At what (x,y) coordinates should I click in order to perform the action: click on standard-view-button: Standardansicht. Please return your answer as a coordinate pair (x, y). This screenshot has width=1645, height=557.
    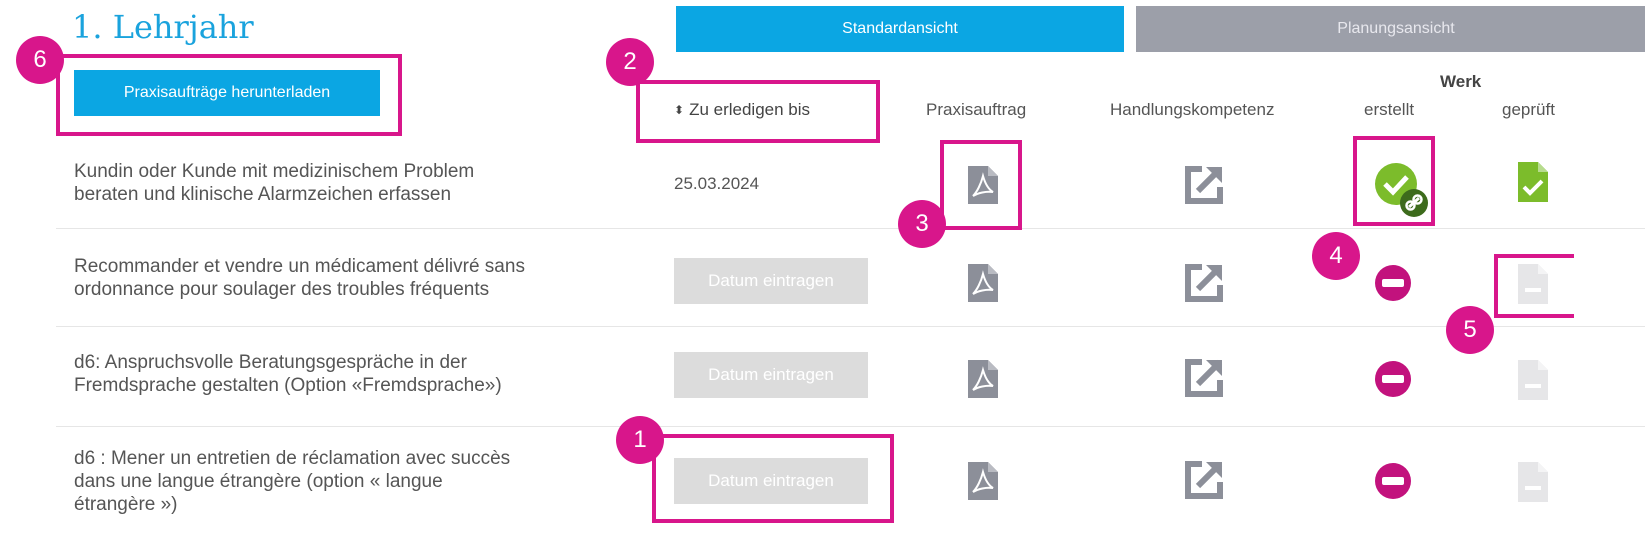
    Looking at the image, I should click on (900, 29).